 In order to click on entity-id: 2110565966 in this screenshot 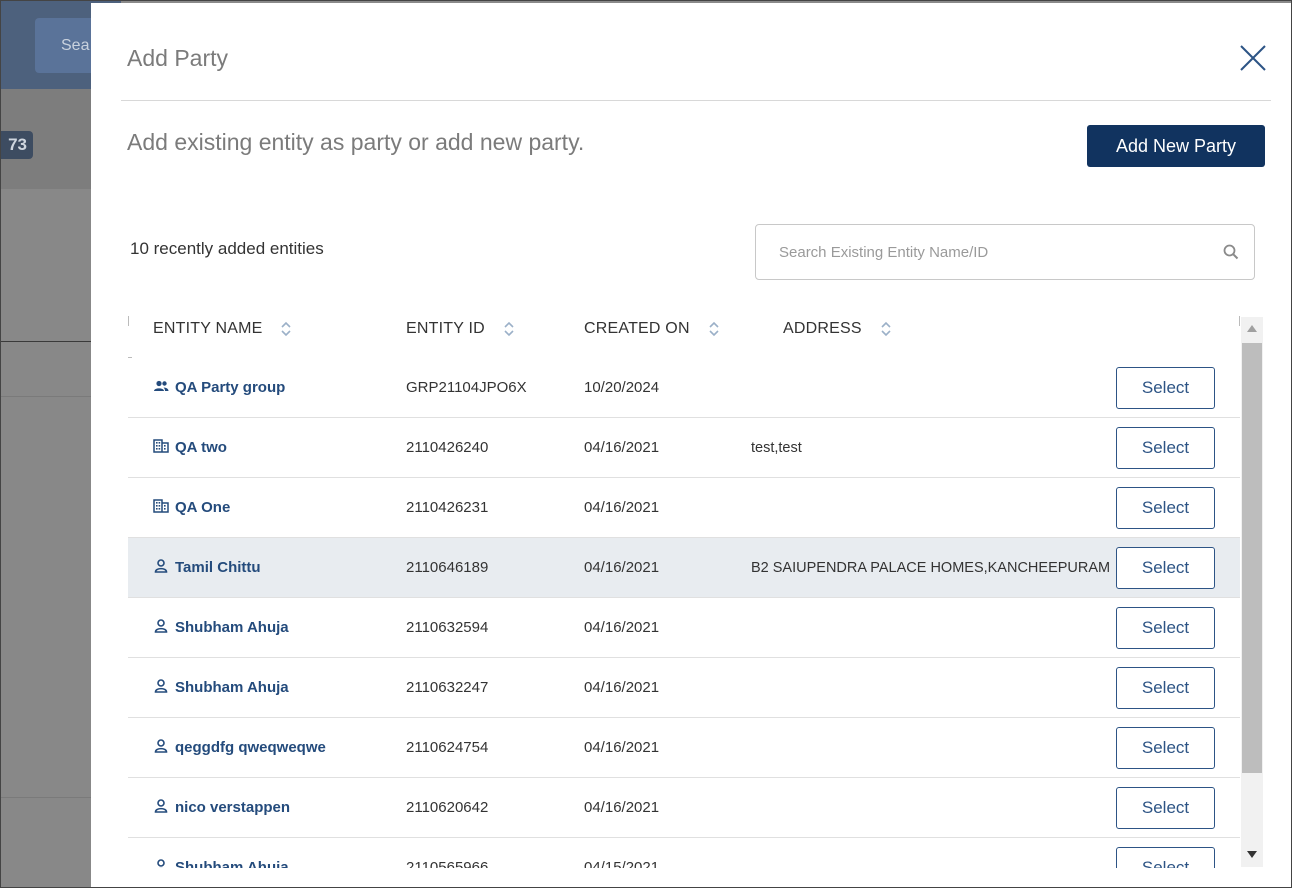, I will do `click(447, 863)`.